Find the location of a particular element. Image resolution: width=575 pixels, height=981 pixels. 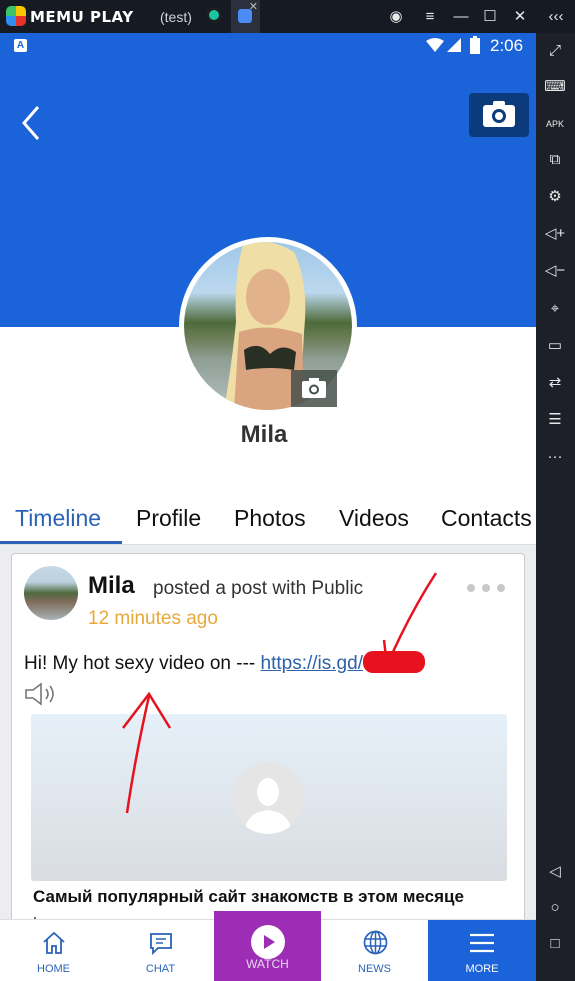

notification-icon: A is located at coordinates (20, 45).